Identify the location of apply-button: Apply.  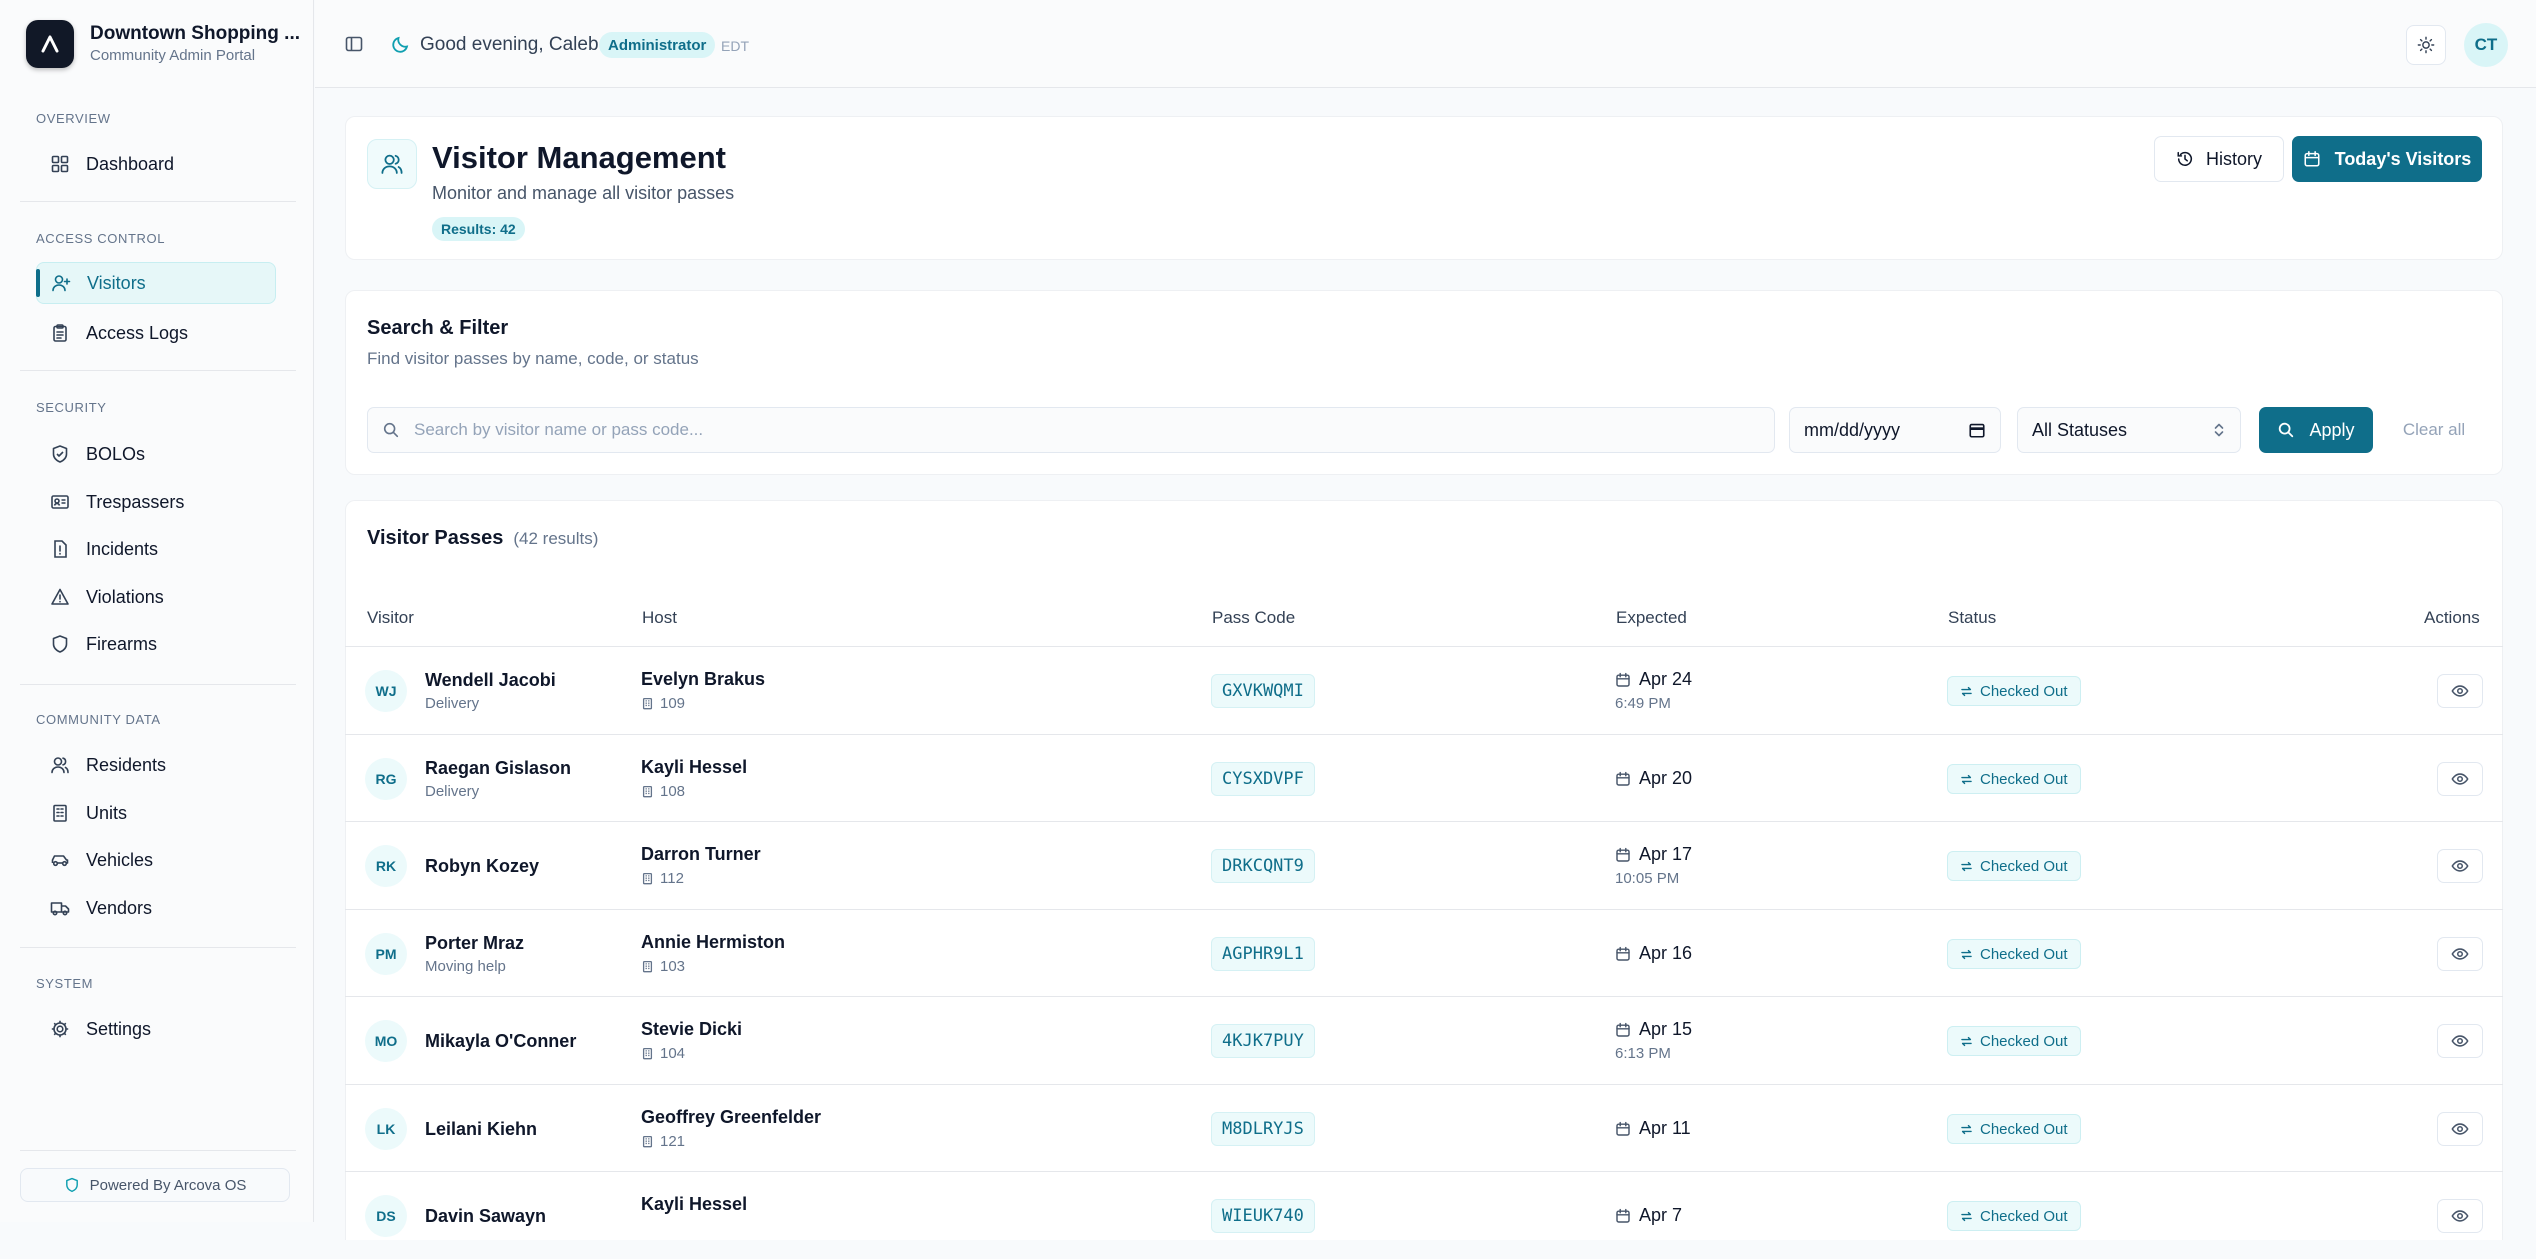
(2316, 430).